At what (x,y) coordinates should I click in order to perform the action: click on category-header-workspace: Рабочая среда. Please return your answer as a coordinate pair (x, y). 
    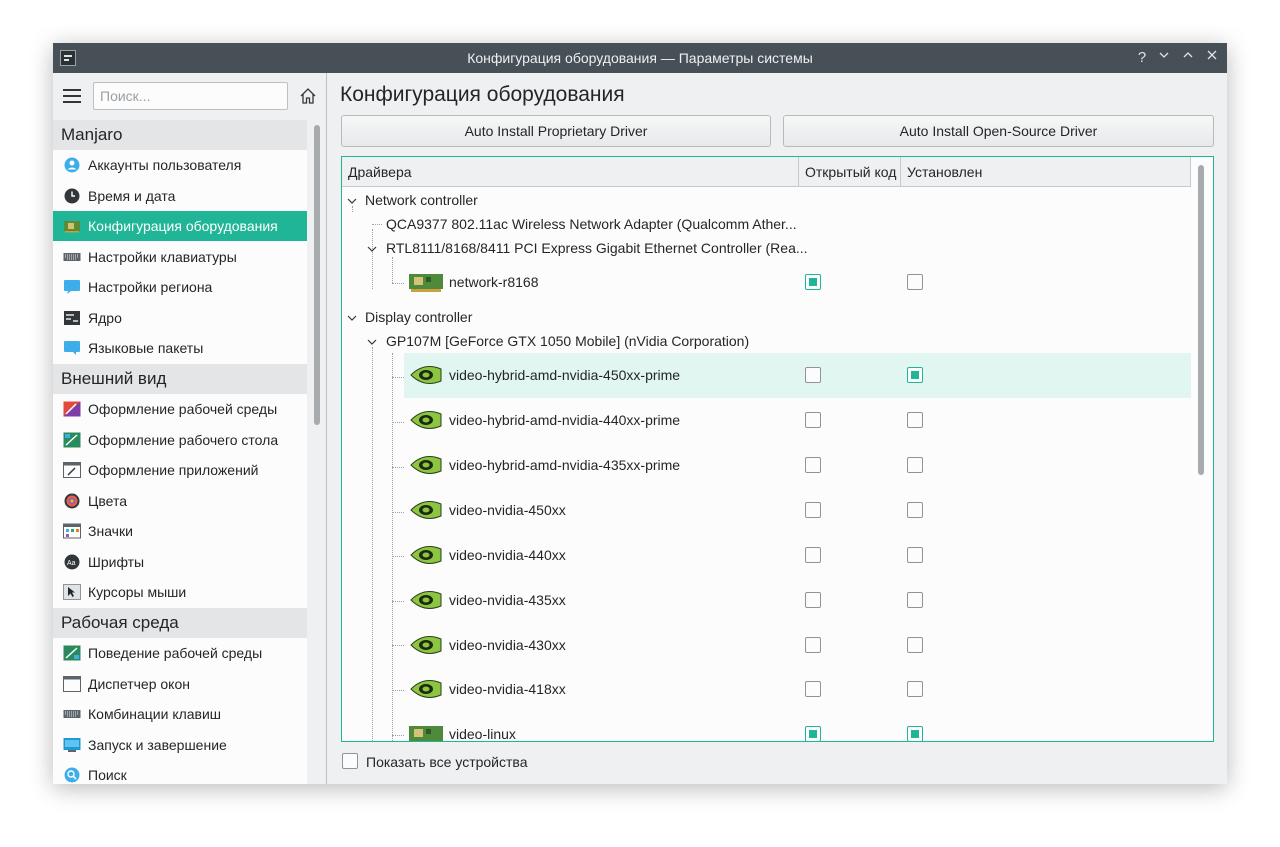
    Looking at the image, I should click on (180, 623).